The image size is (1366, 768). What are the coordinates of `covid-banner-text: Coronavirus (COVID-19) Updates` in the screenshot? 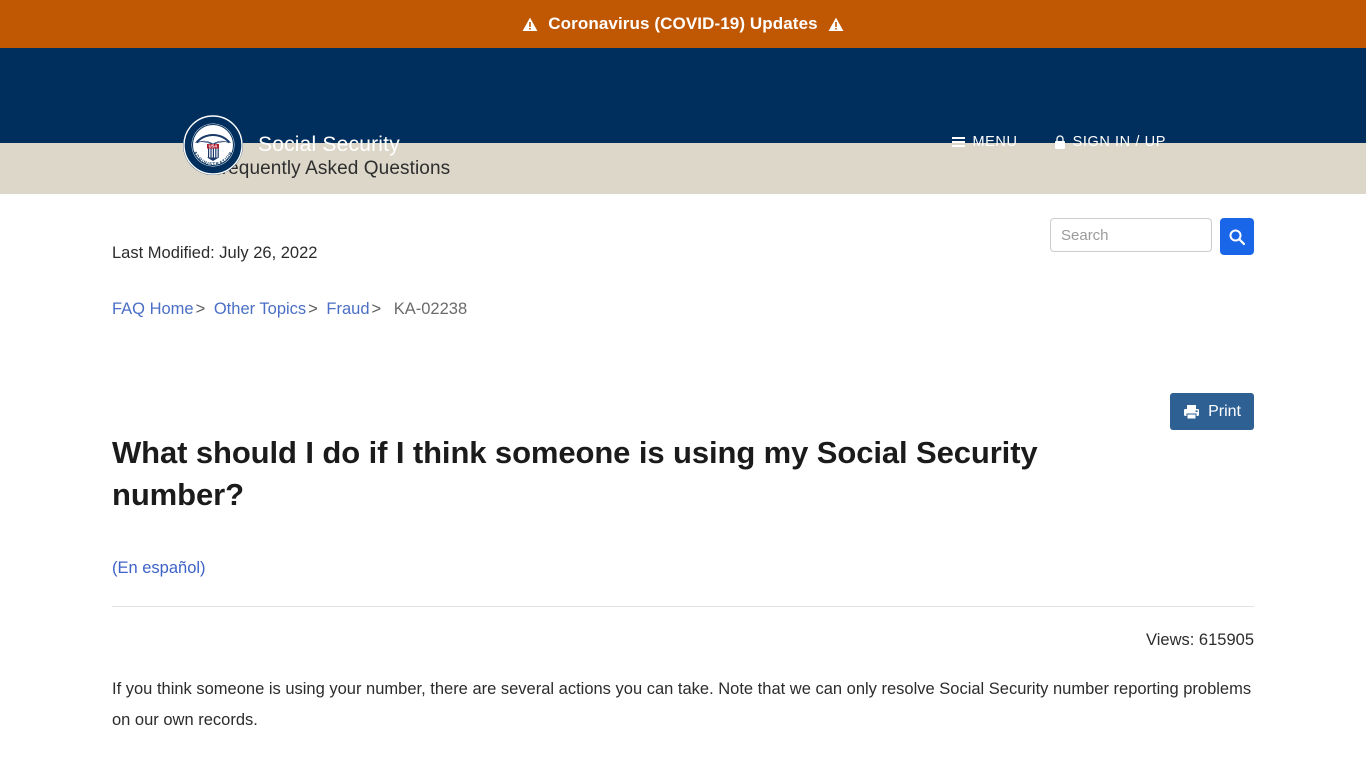 It's located at (683, 23).